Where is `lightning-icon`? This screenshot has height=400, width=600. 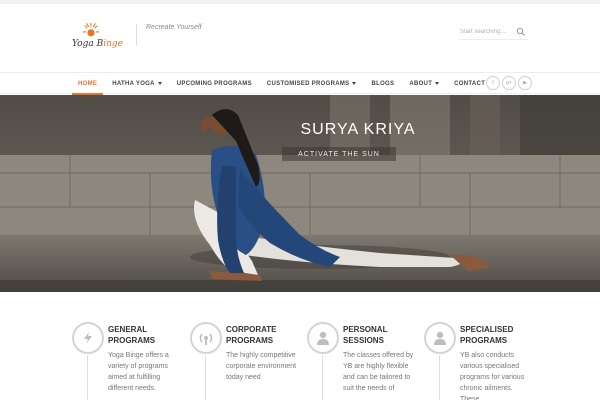
lightning-icon is located at coordinates (88, 338).